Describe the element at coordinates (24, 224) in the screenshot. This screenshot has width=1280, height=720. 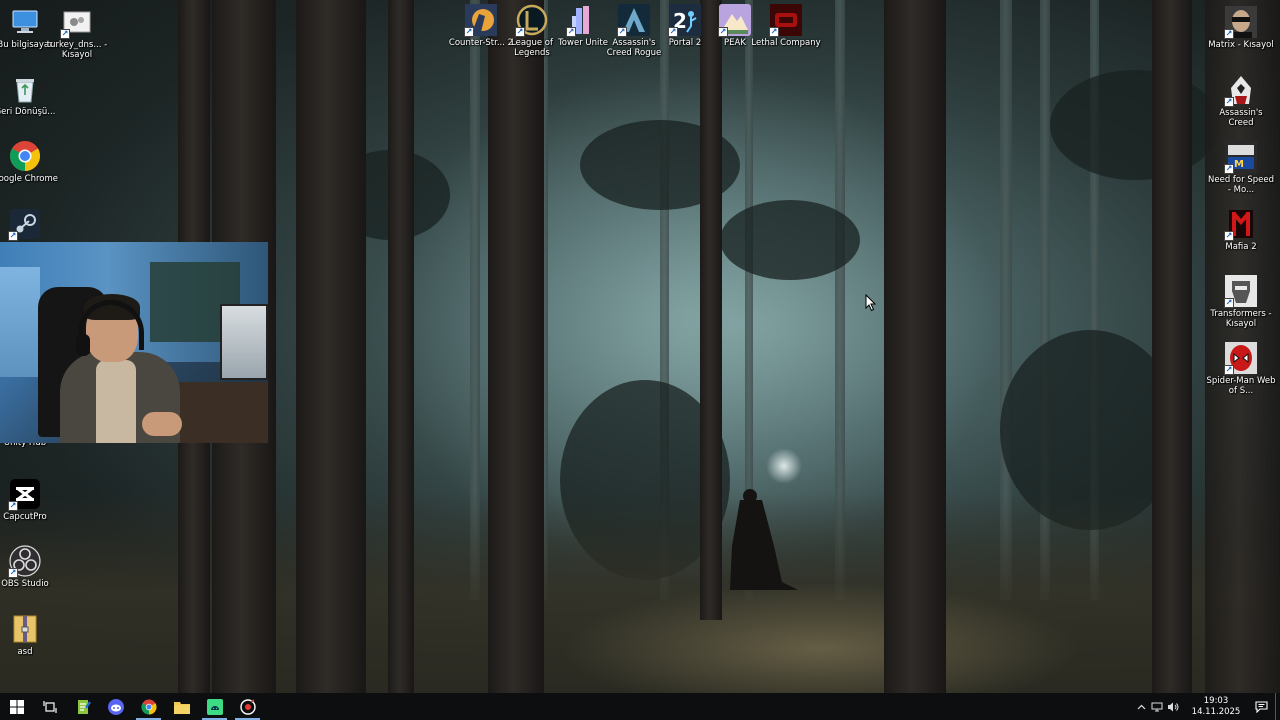
I see `steam-icon: ↗` at that location.